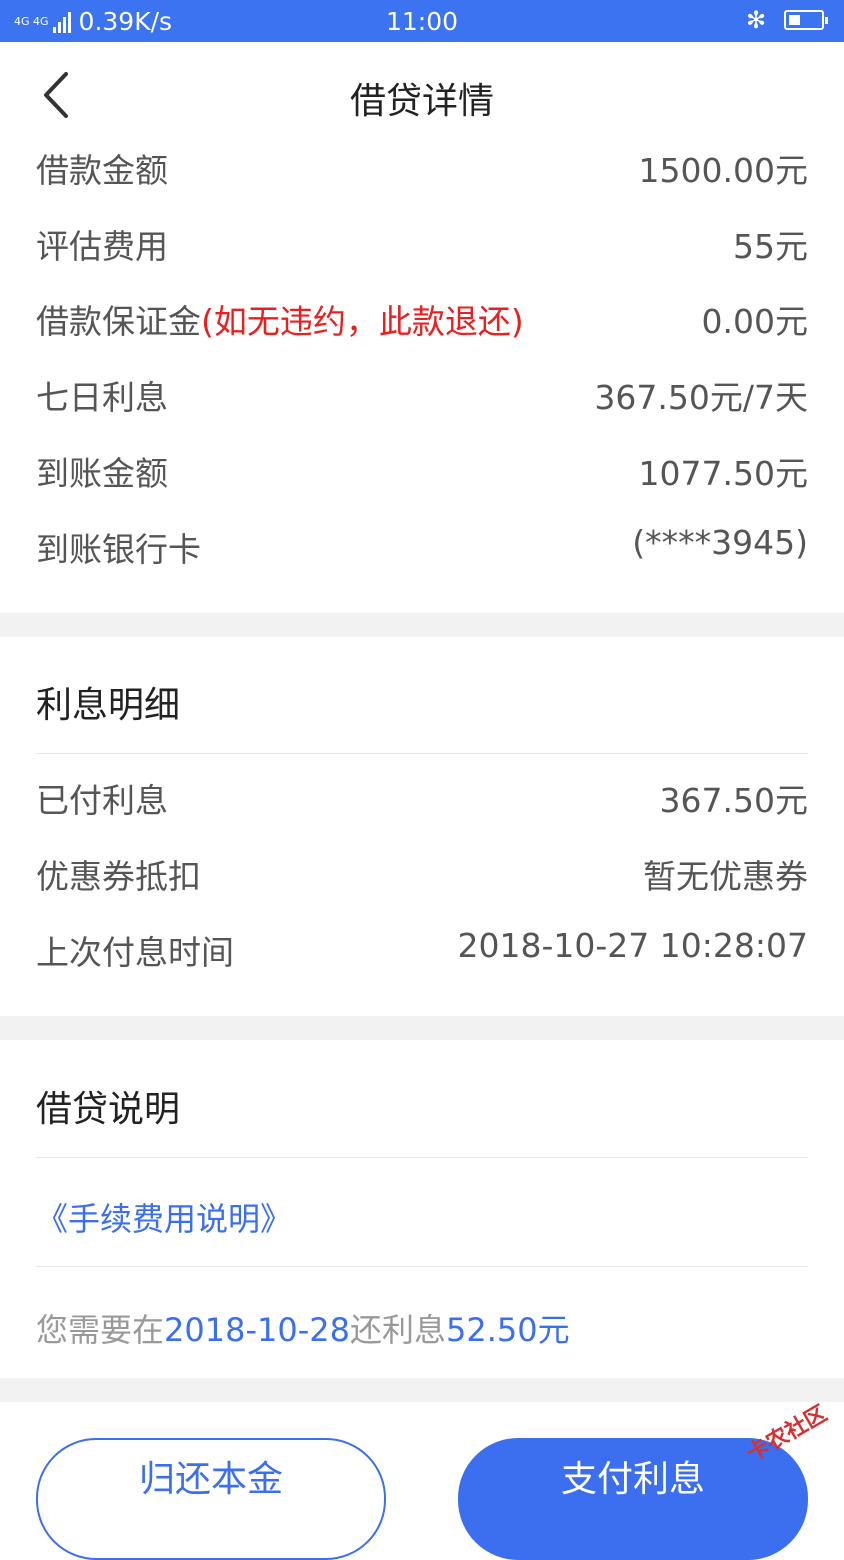 The width and height of the screenshot is (844, 1560). What do you see at coordinates (362, 321) in the screenshot?
I see `deposit-refund-note: (如无违约，此款退还)` at bounding box center [362, 321].